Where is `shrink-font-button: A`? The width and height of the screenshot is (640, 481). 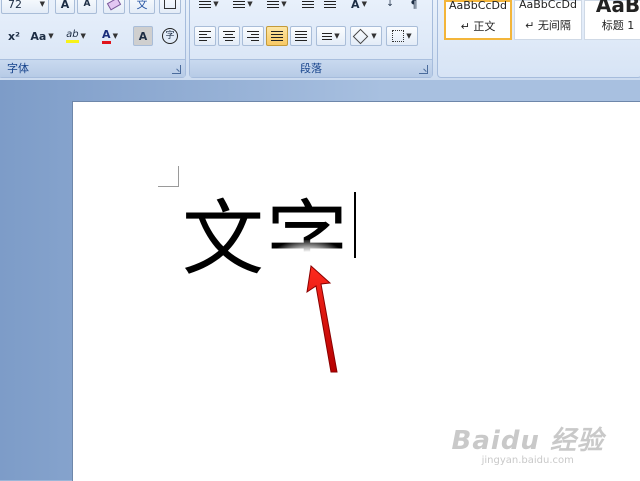 shrink-font-button: A is located at coordinates (87, 7).